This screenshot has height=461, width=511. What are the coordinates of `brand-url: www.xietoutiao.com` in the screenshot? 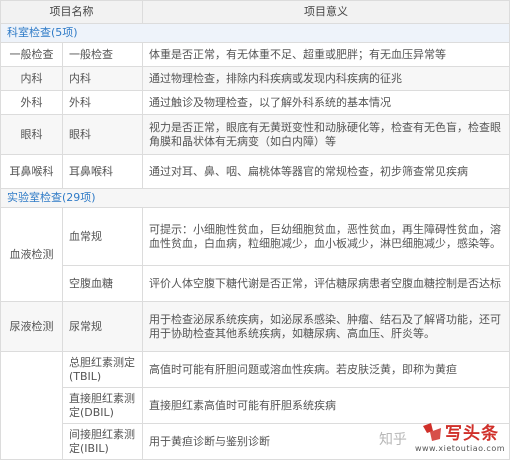 It's located at (459, 448).